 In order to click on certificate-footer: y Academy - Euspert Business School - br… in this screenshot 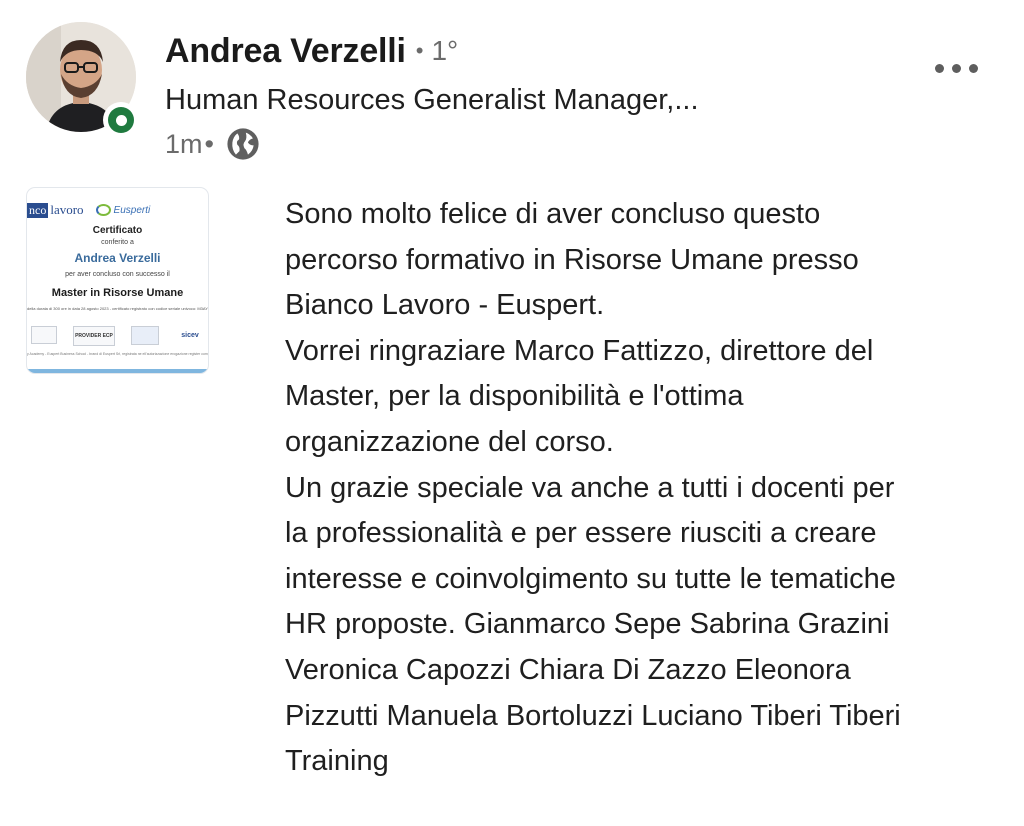, I will do `click(117, 354)`.